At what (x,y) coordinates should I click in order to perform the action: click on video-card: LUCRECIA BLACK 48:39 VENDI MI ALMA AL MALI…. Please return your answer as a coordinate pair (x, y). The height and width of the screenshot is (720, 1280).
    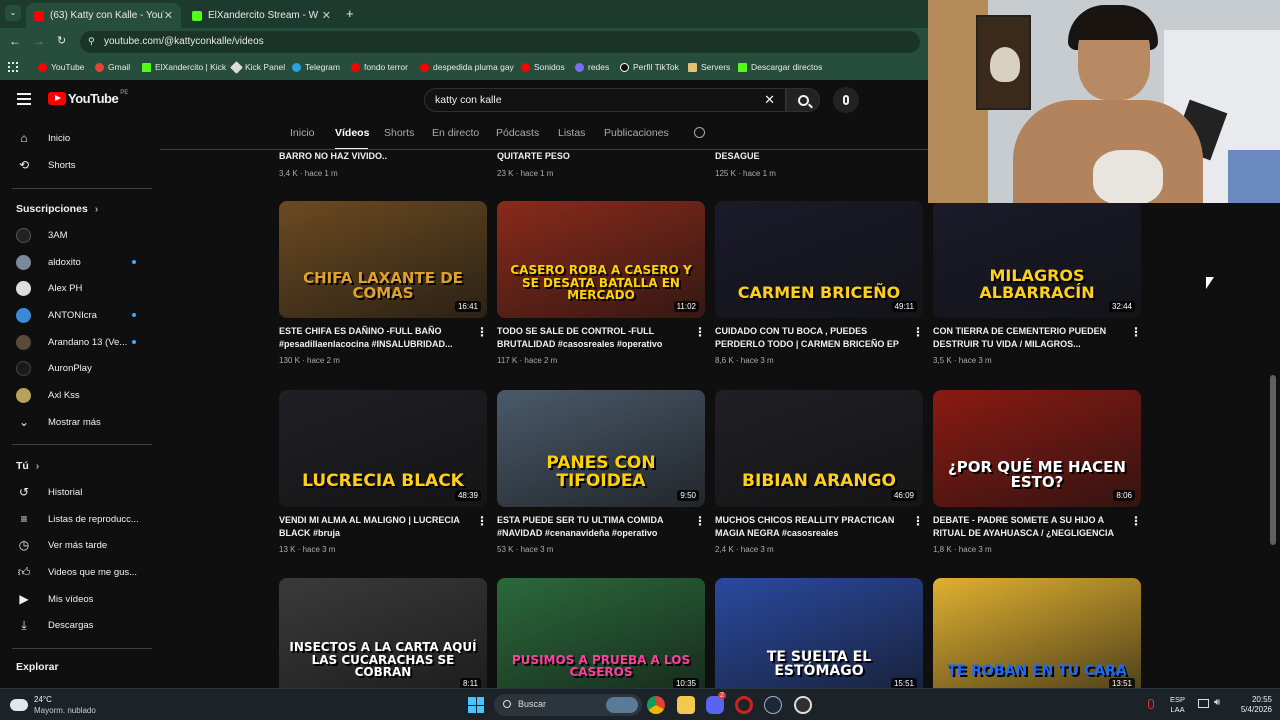
    Looking at the image, I should click on (383, 475).